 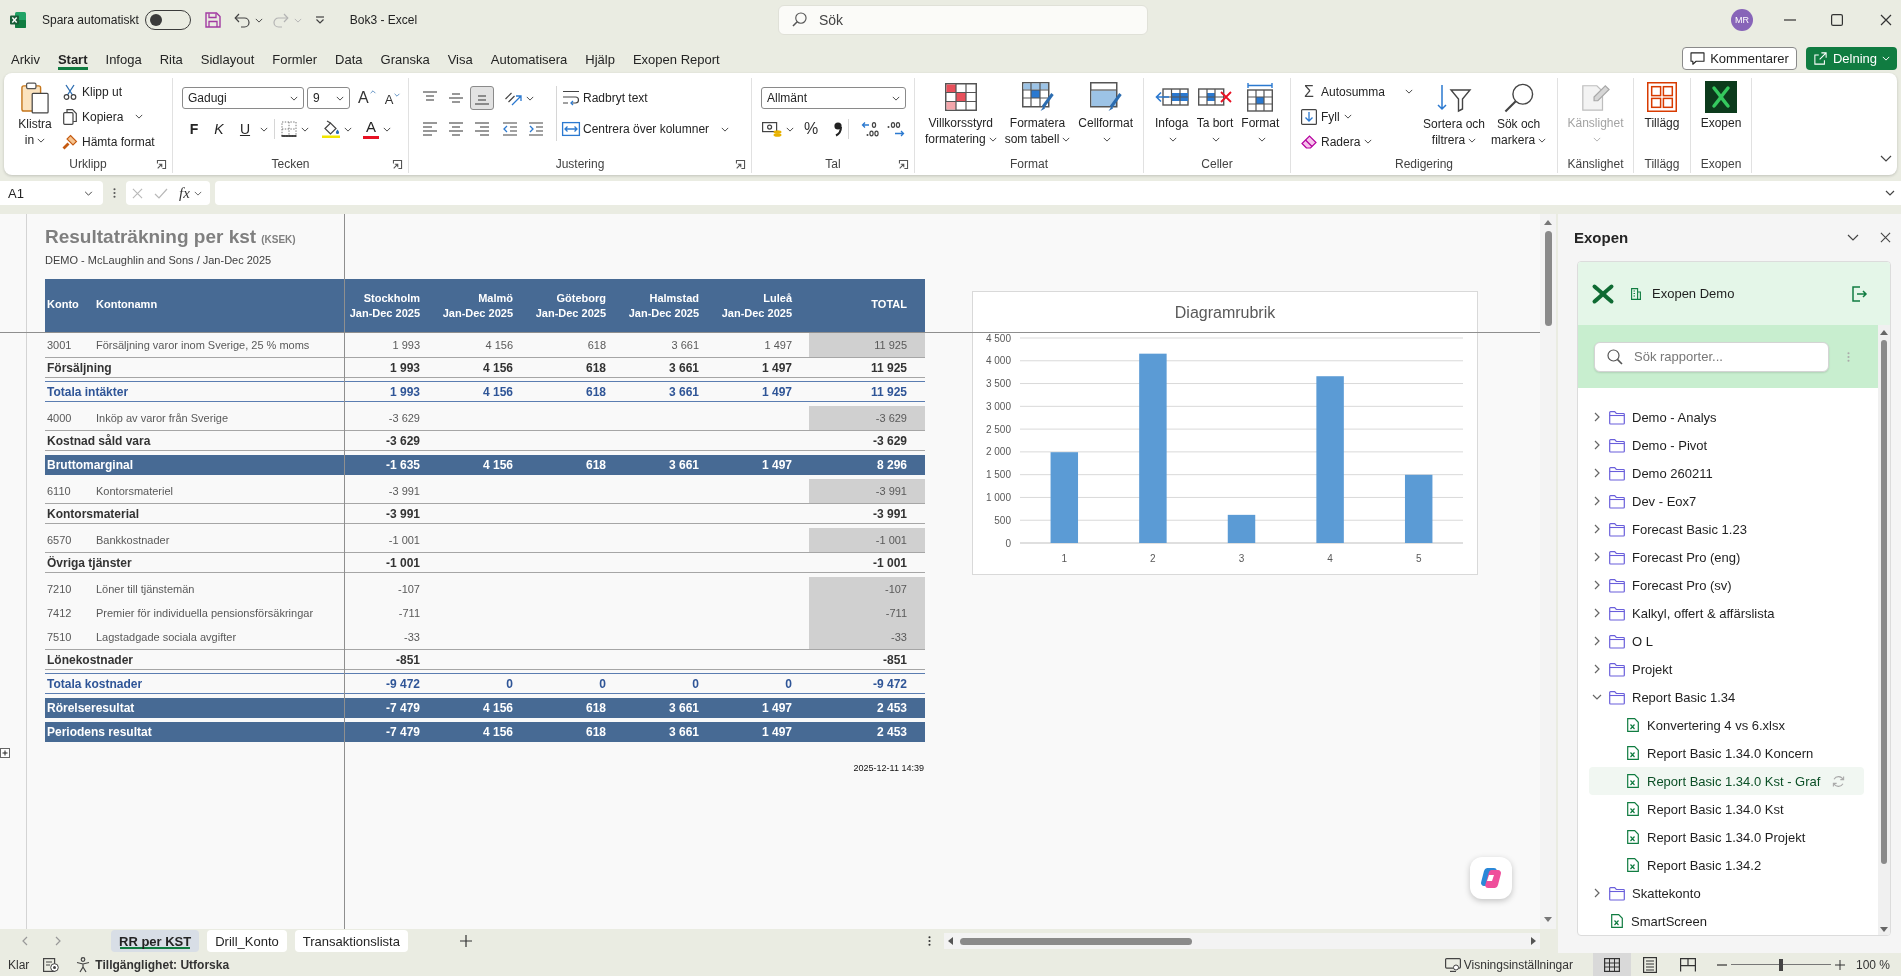 I want to click on sort-filter-button: Sortera och filtrera, so click(x=1454, y=113).